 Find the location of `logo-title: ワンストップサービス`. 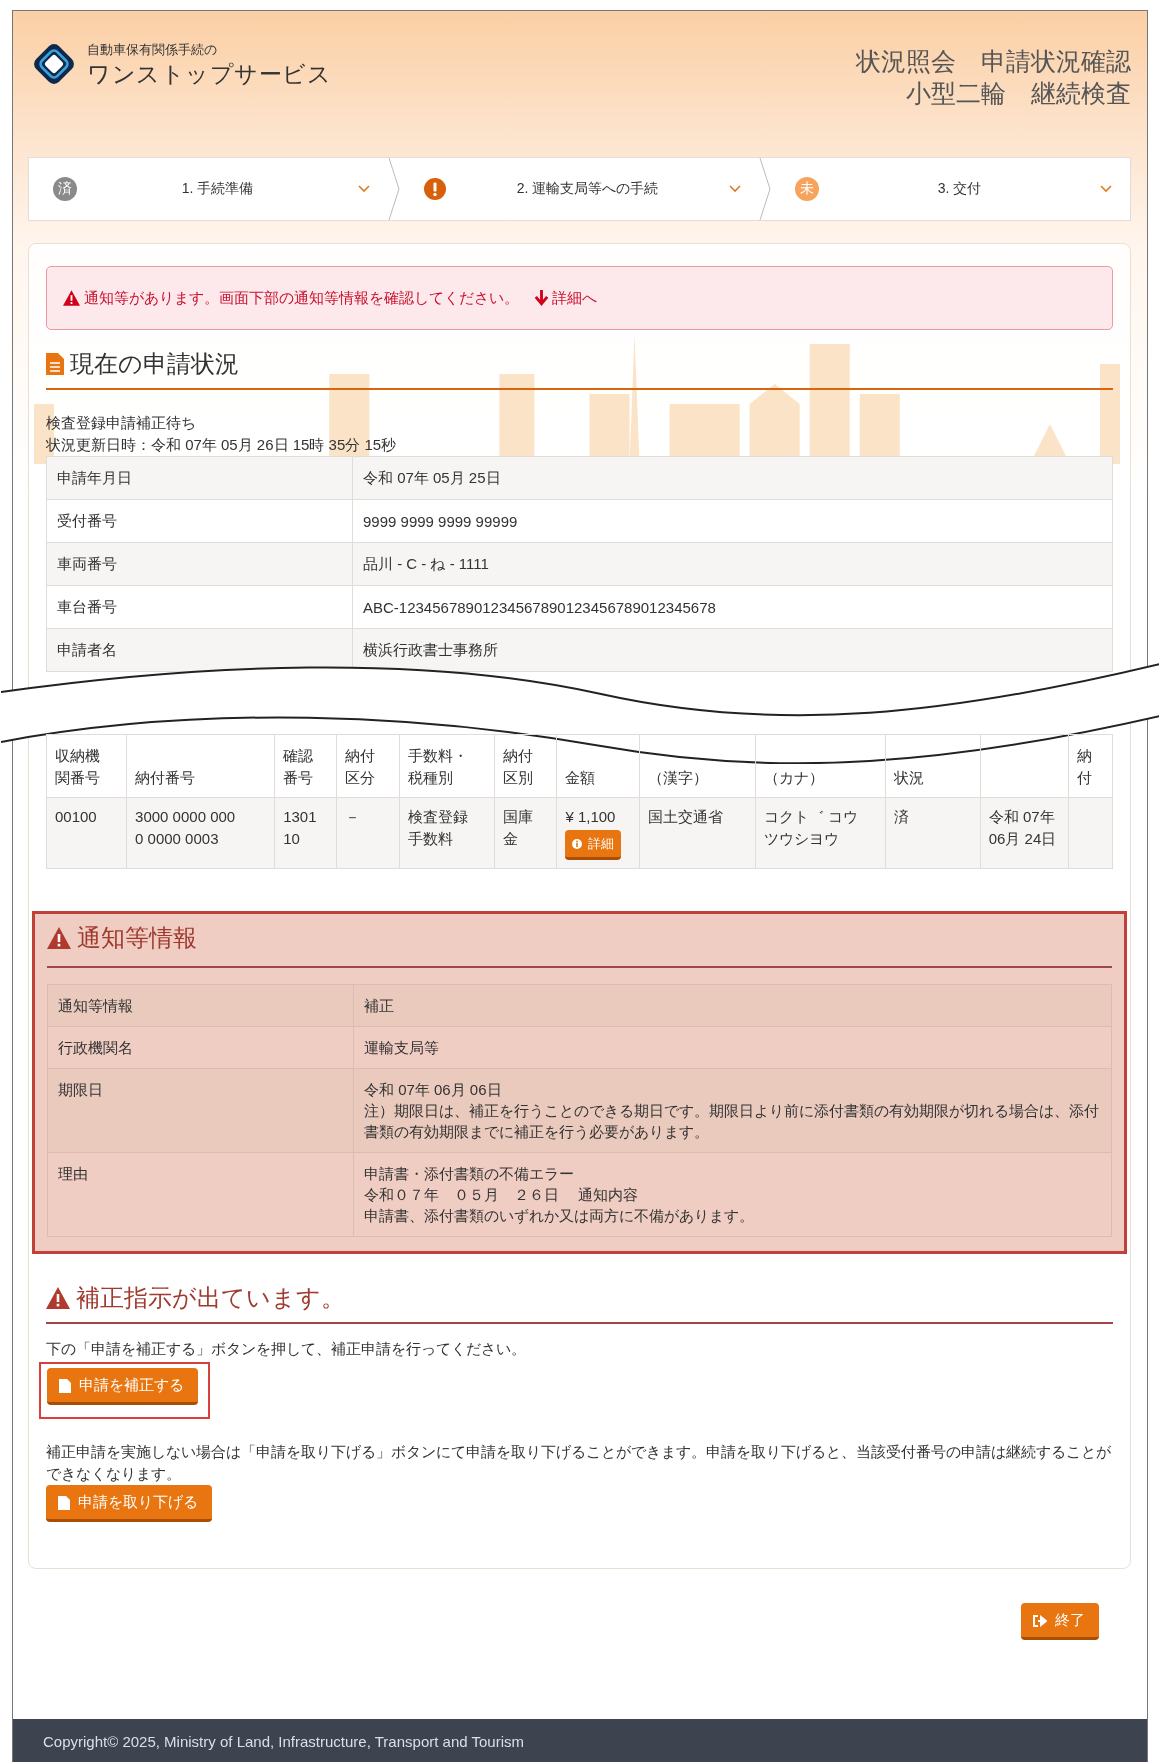

logo-title: ワンストップサービス is located at coordinates (209, 74).